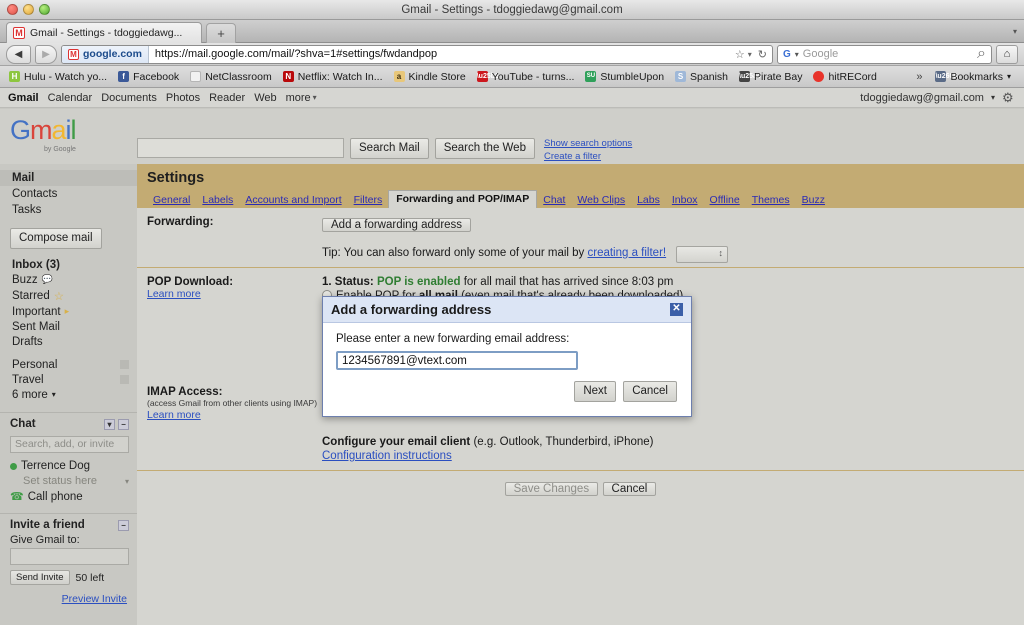 The width and height of the screenshot is (1024, 625). I want to click on pop-label: POP Download:, so click(190, 282).